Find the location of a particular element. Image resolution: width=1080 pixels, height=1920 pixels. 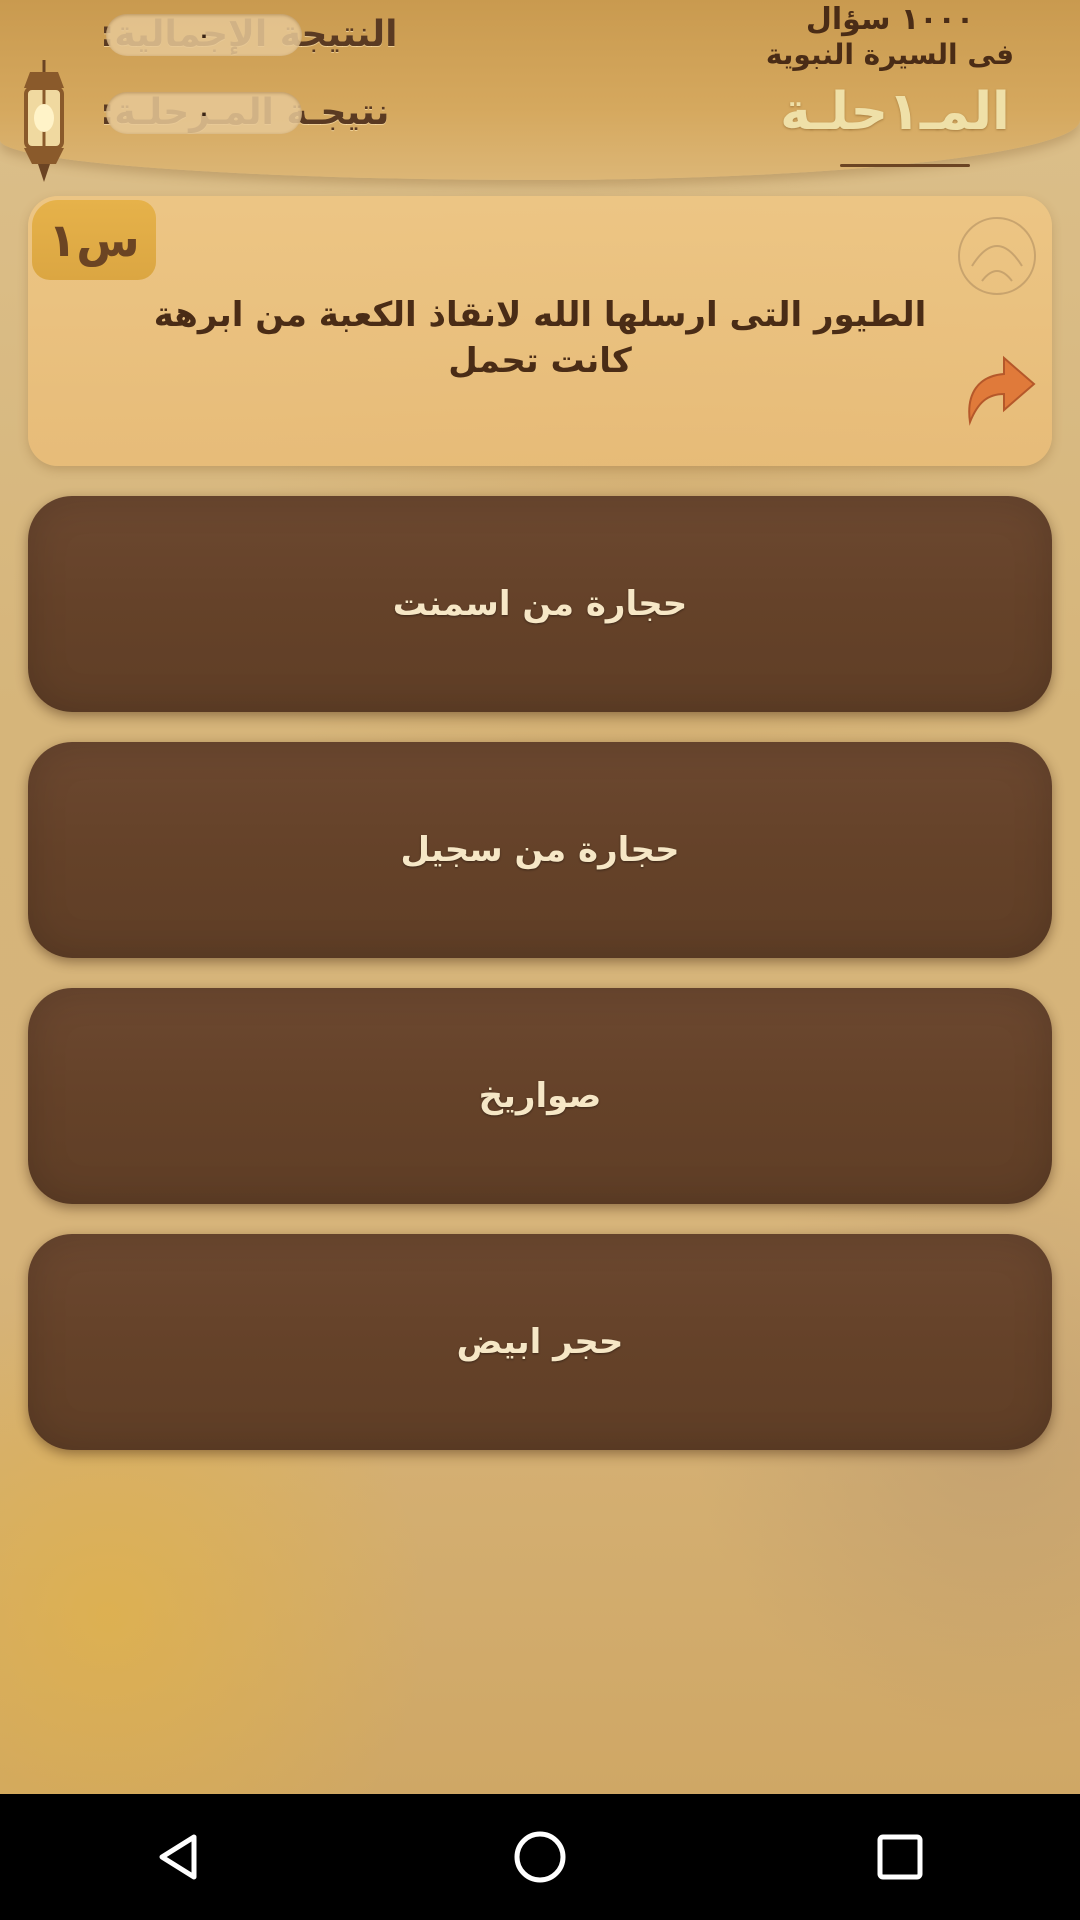

stage-underline is located at coordinates (905, 165).